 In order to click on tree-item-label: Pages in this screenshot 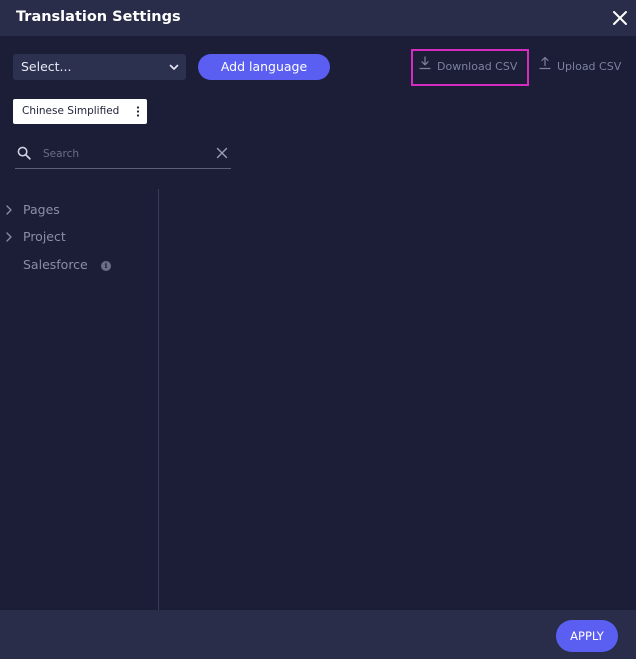, I will do `click(41, 209)`.